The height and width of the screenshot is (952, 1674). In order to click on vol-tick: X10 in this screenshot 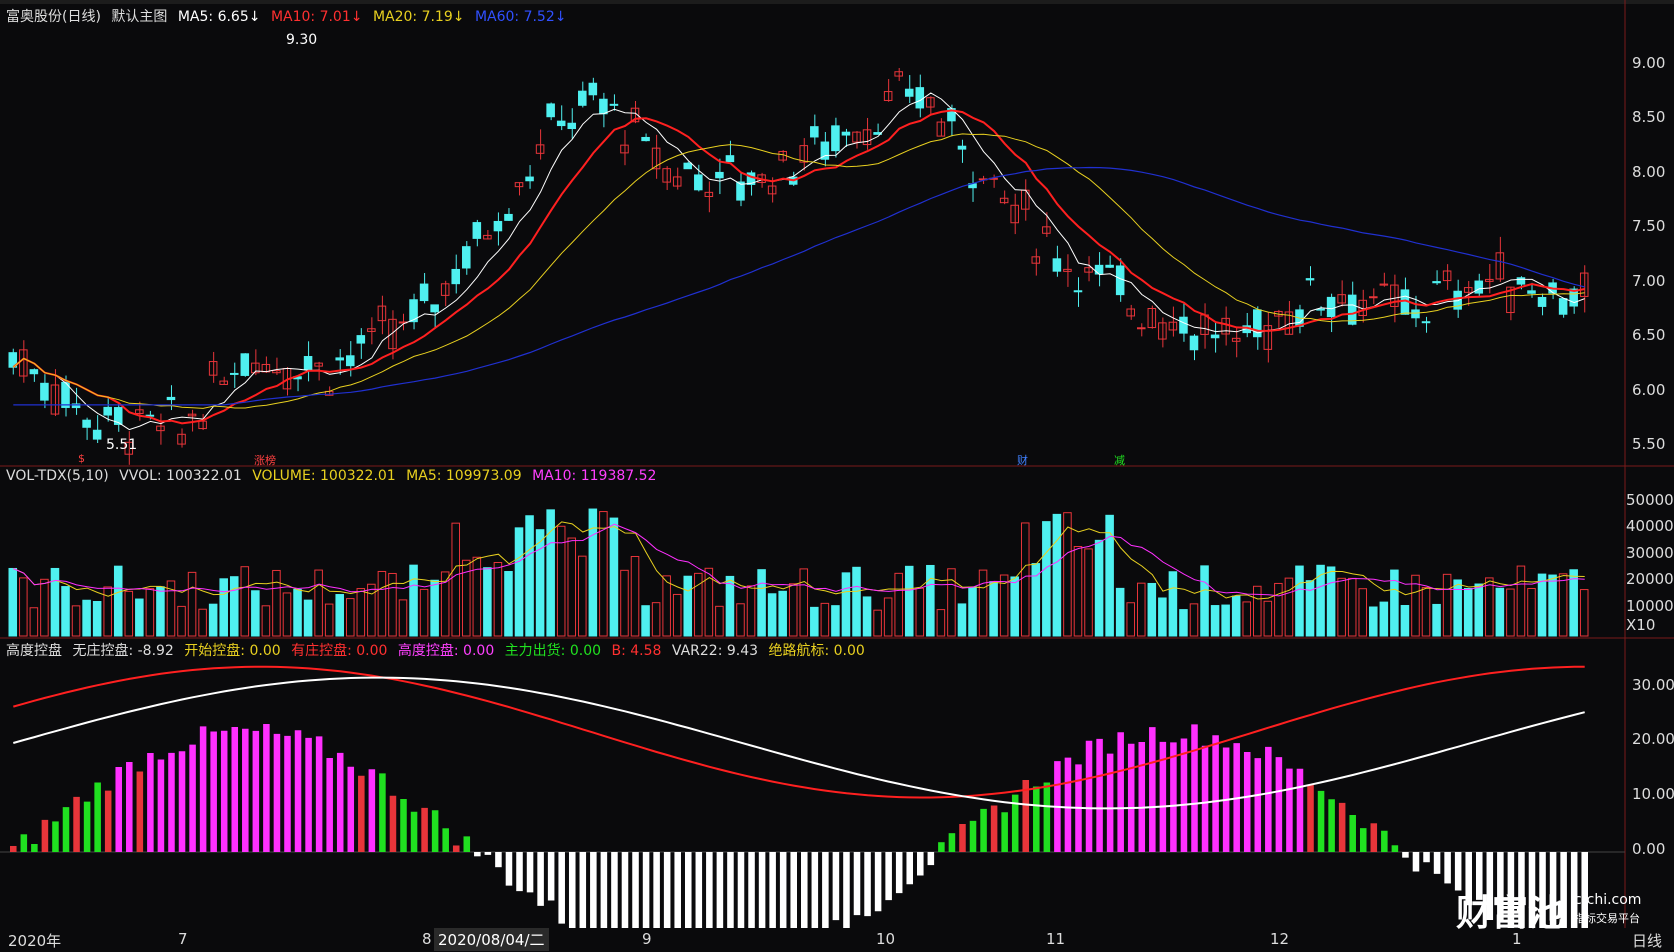, I will do `click(1641, 625)`.